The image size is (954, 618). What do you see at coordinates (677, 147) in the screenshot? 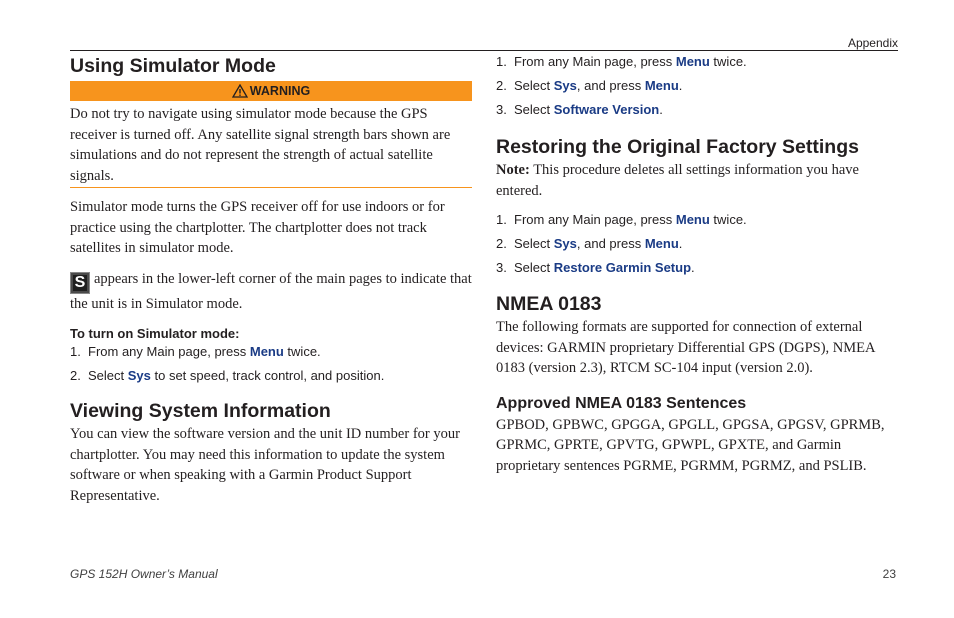
I see `restore-heading: Restoring the Original Factory Settings` at bounding box center [677, 147].